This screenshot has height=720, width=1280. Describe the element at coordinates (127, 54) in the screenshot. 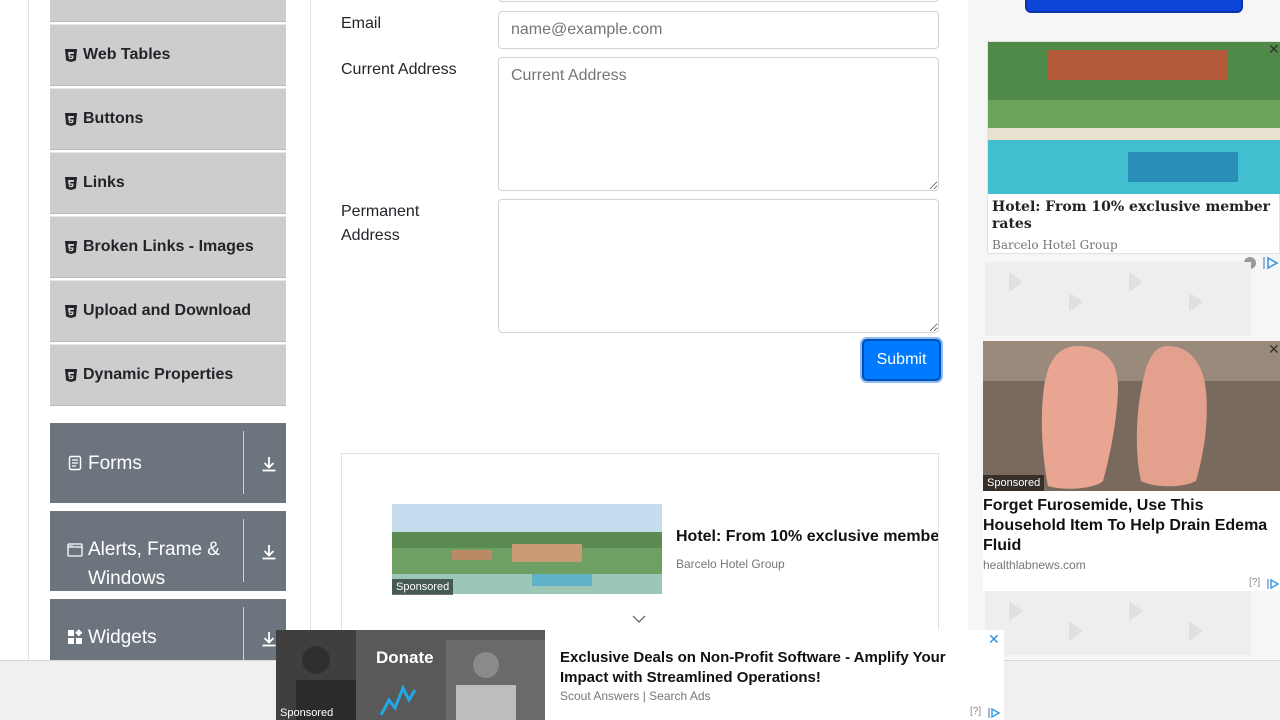

I see `sidebar-item-label: Web Tables` at that location.